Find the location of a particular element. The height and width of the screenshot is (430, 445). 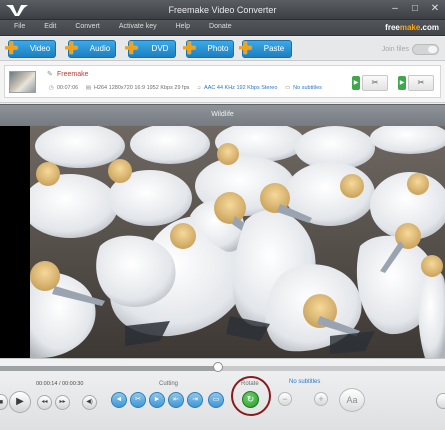

video-thumbnail is located at coordinates (22, 82).